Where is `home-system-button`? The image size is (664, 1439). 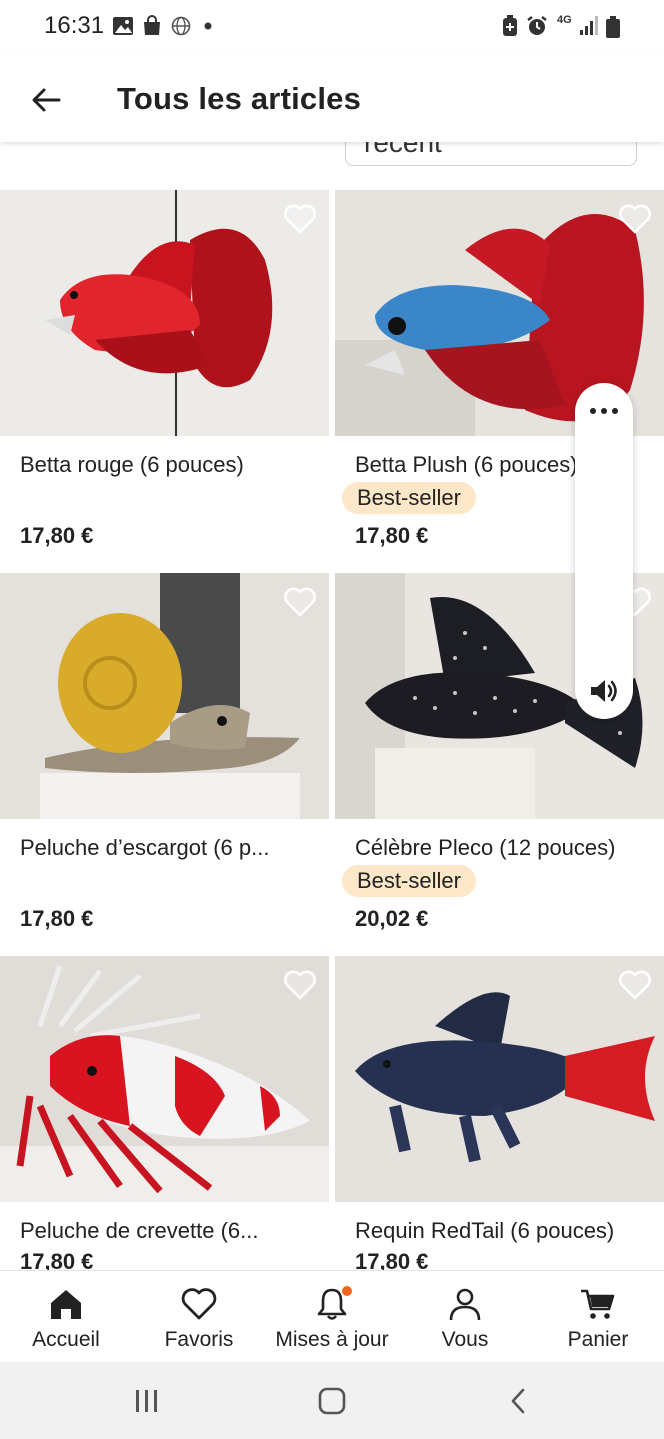 home-system-button is located at coordinates (332, 1401).